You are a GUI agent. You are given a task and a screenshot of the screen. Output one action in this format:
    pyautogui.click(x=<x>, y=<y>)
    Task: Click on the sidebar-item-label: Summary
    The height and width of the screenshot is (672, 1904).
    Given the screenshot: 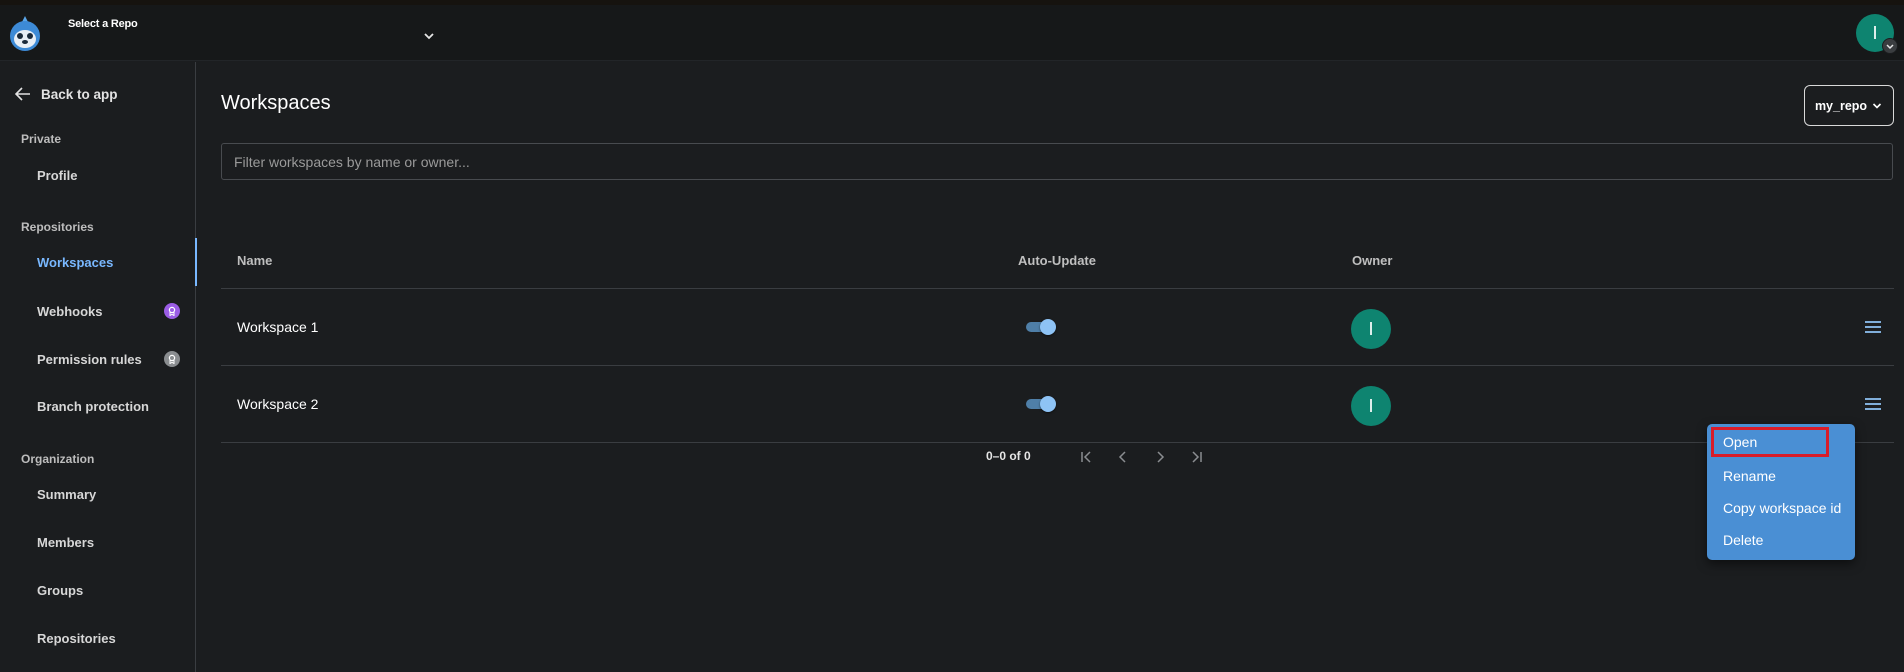 What is the action you would take?
    pyautogui.click(x=67, y=494)
    